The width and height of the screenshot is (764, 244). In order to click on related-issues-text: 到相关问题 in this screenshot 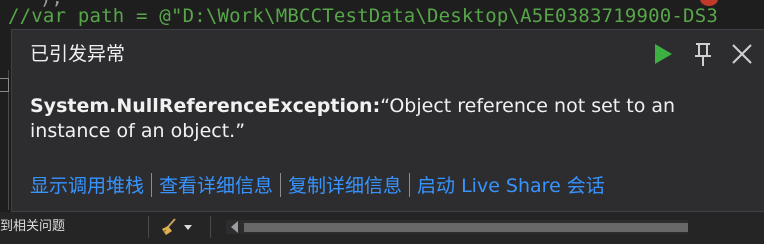, I will do `click(32, 227)`.